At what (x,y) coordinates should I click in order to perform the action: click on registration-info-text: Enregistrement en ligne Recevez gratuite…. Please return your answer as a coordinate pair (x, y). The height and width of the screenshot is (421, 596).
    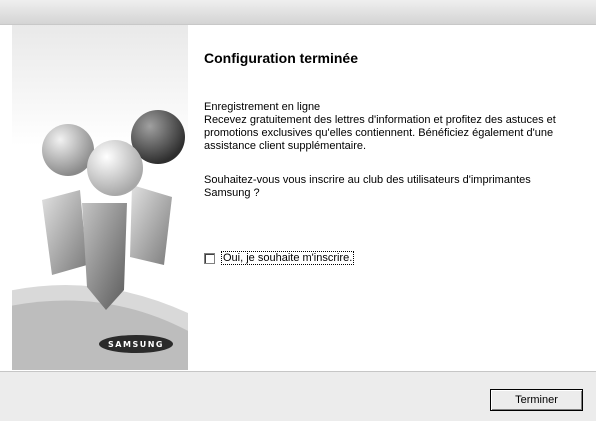
    Looking at the image, I should click on (390, 127).